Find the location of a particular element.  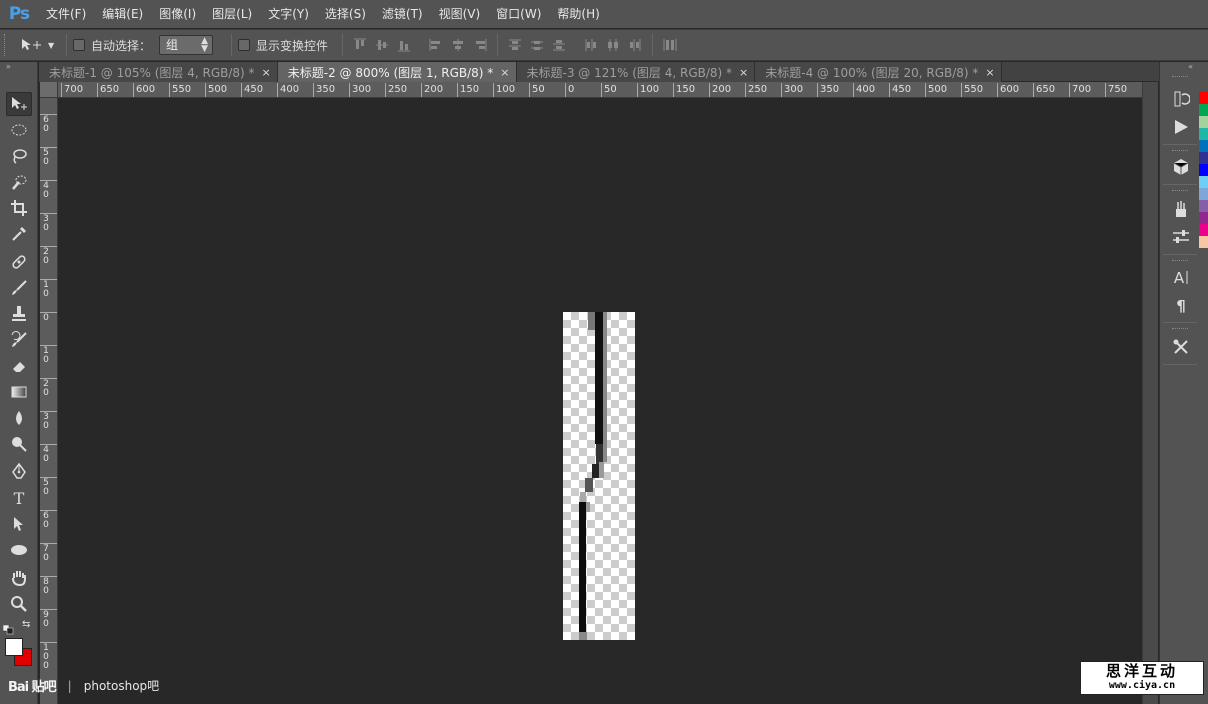

lasso-tool-button is located at coordinates (19, 156).